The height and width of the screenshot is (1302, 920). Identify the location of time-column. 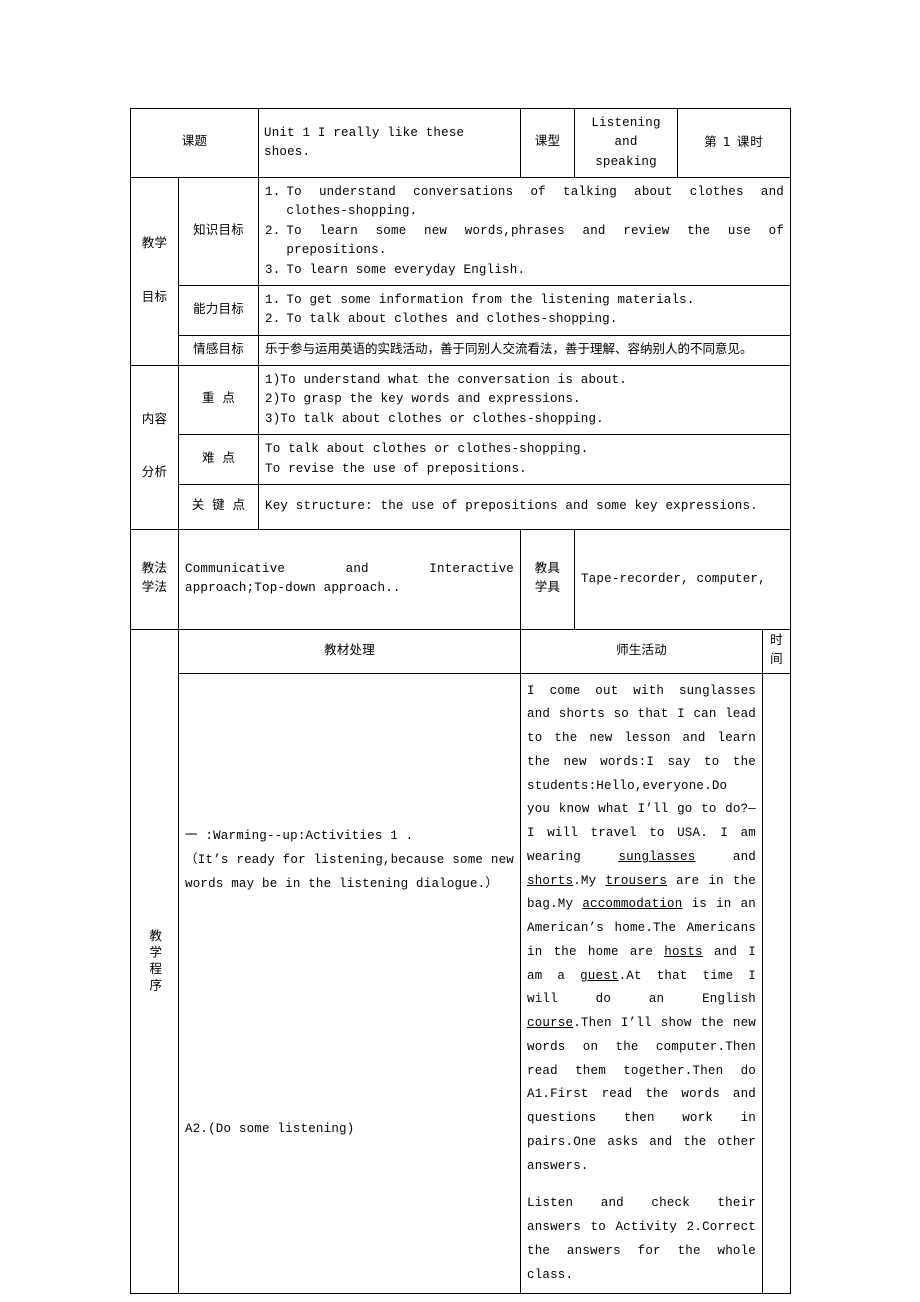
(776, 983).